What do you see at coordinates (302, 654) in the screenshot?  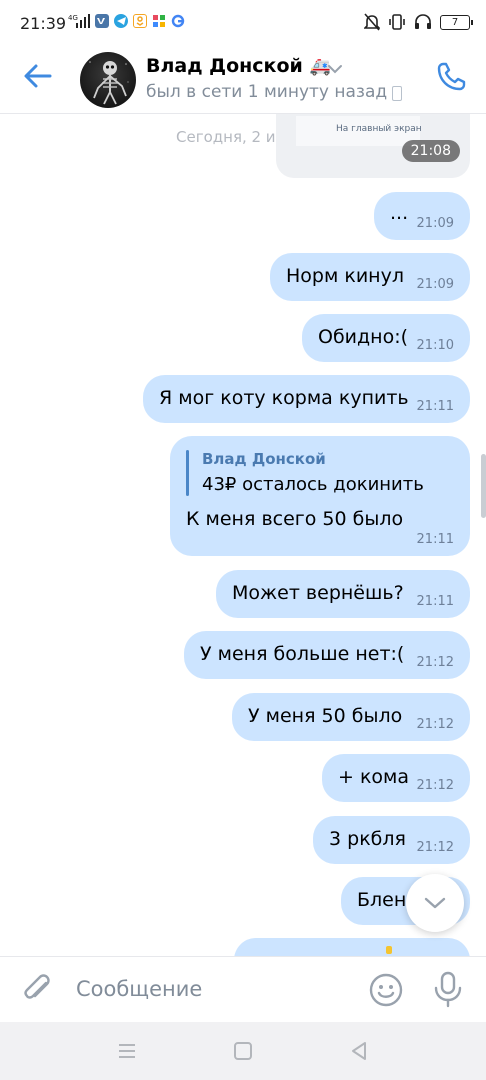 I see `message-text: У меня больше нет:(` at bounding box center [302, 654].